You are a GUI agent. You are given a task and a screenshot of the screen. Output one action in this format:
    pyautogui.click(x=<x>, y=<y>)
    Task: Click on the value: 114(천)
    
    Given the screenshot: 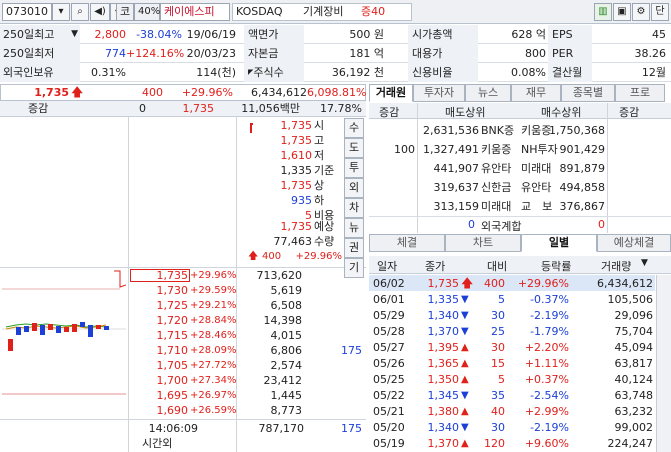 What is the action you would take?
    pyautogui.click(x=216, y=72)
    